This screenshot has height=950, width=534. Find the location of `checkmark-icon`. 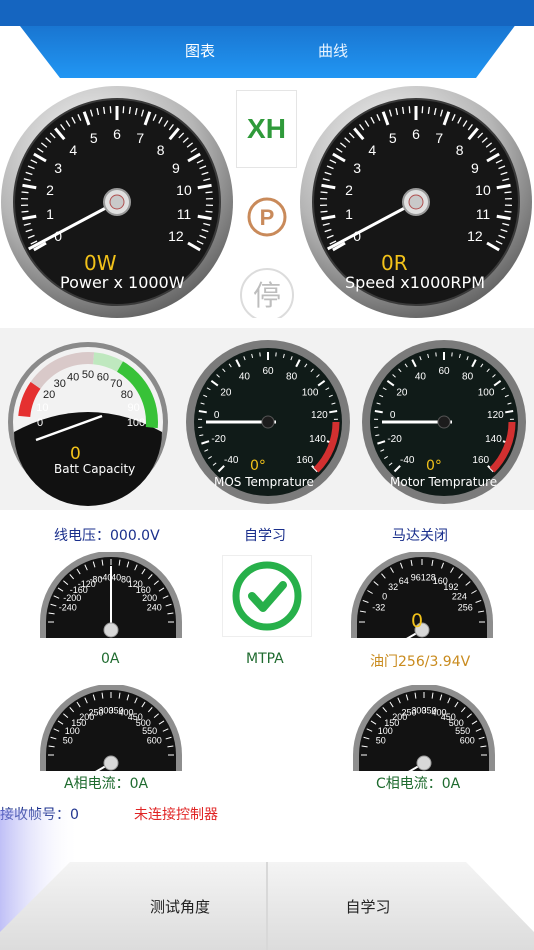

checkmark-icon is located at coordinates (267, 596).